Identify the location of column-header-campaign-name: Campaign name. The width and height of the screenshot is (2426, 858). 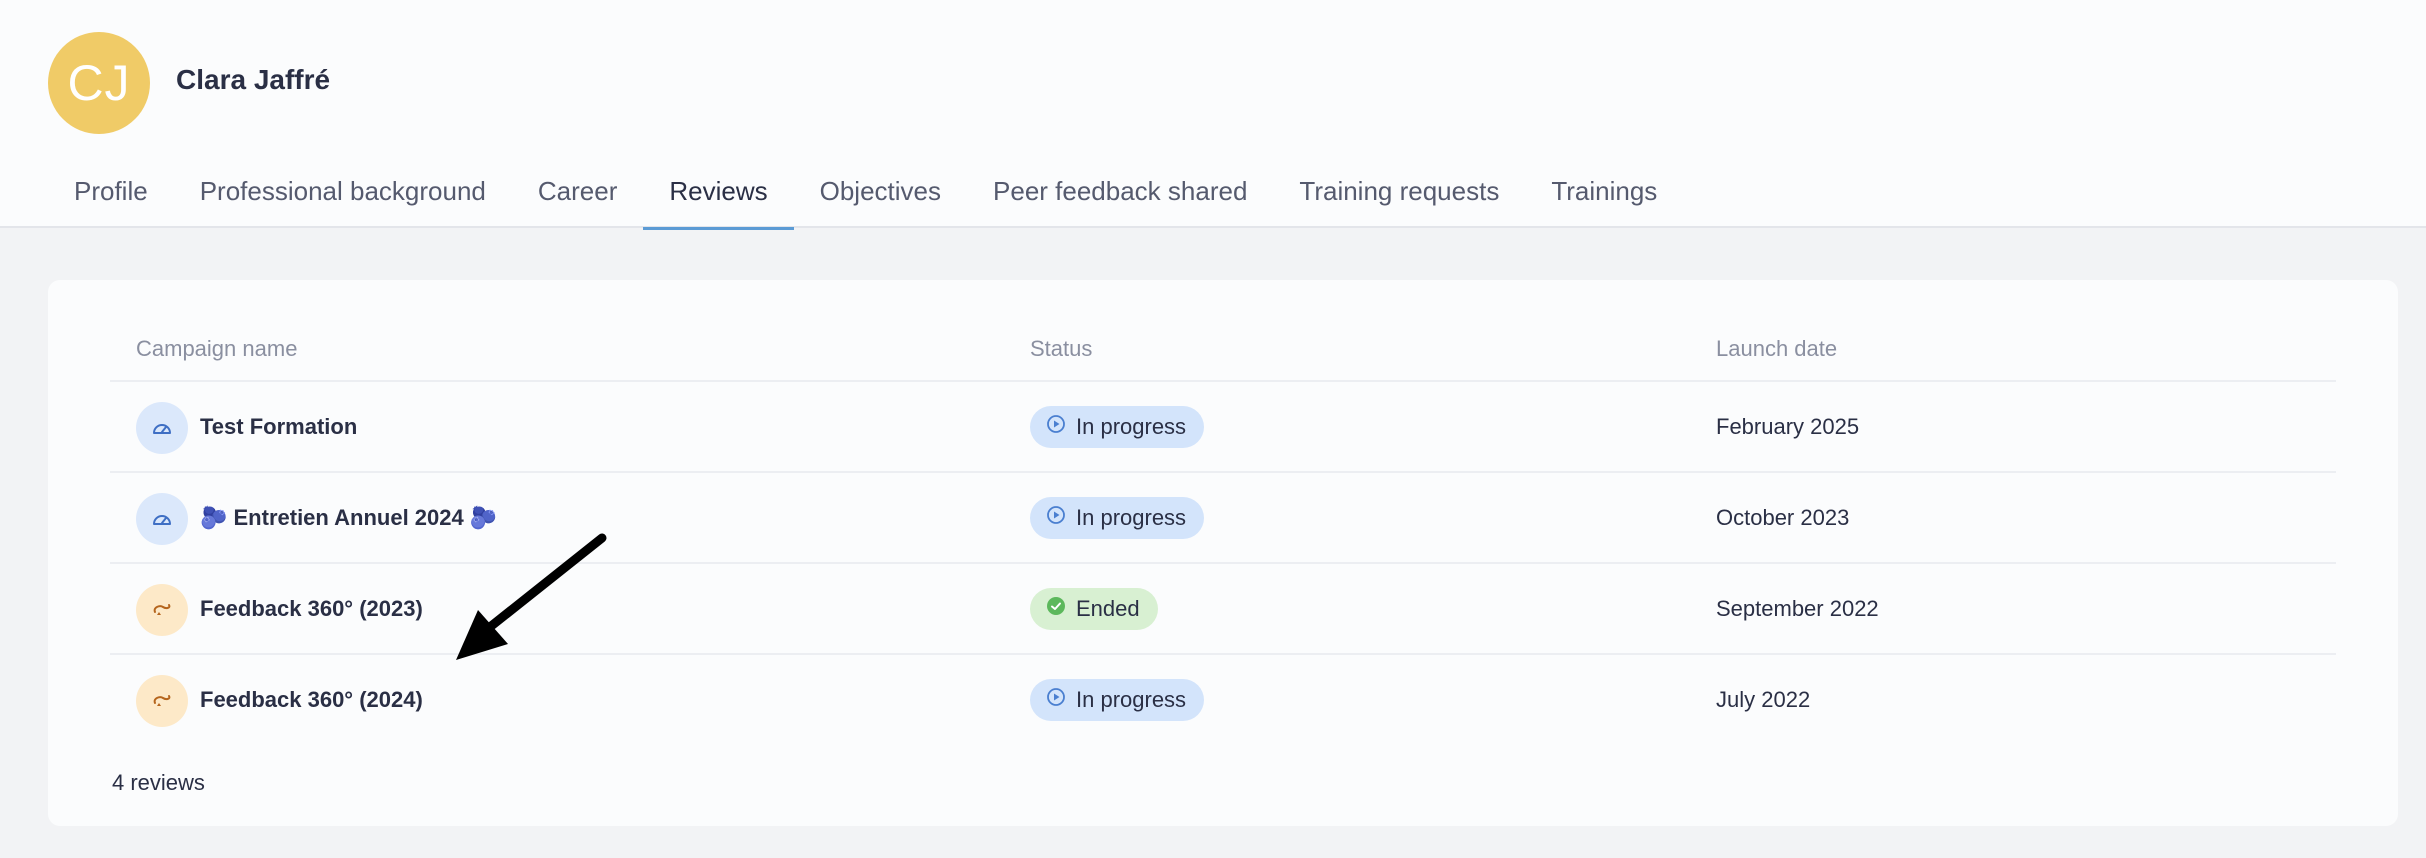
(217, 348).